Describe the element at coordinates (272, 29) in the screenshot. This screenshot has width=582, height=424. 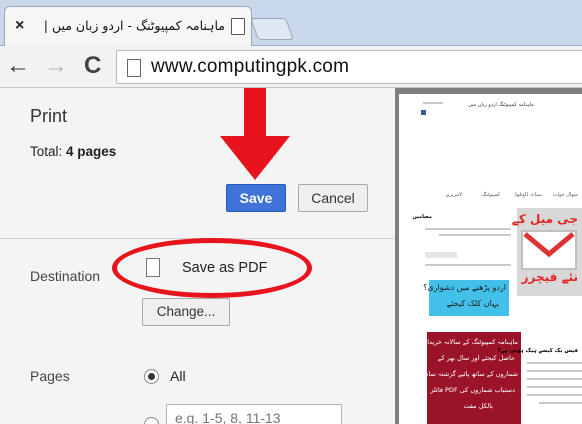
I see `new-tab-button` at that location.